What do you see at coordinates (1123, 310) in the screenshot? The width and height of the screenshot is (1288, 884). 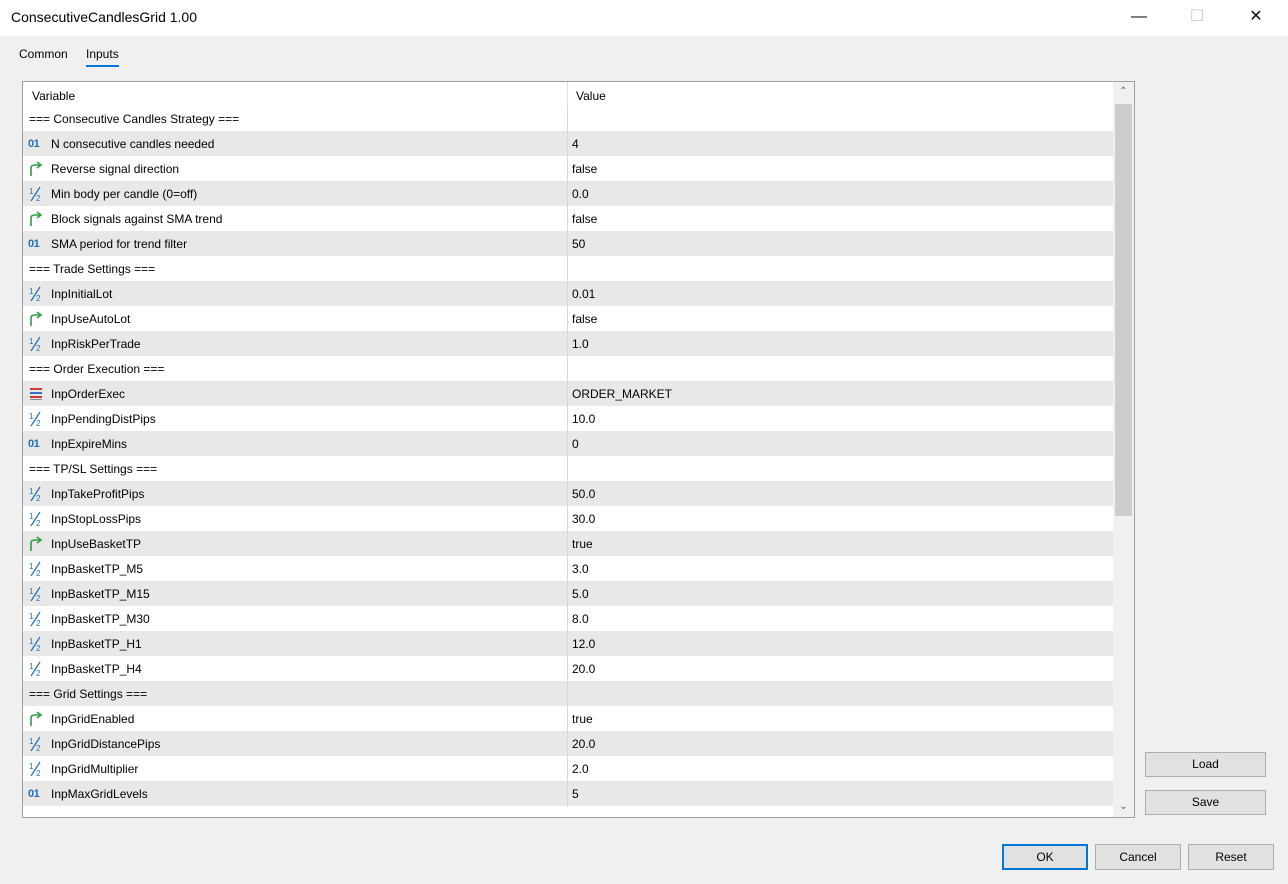 I see `scroll-thumb` at bounding box center [1123, 310].